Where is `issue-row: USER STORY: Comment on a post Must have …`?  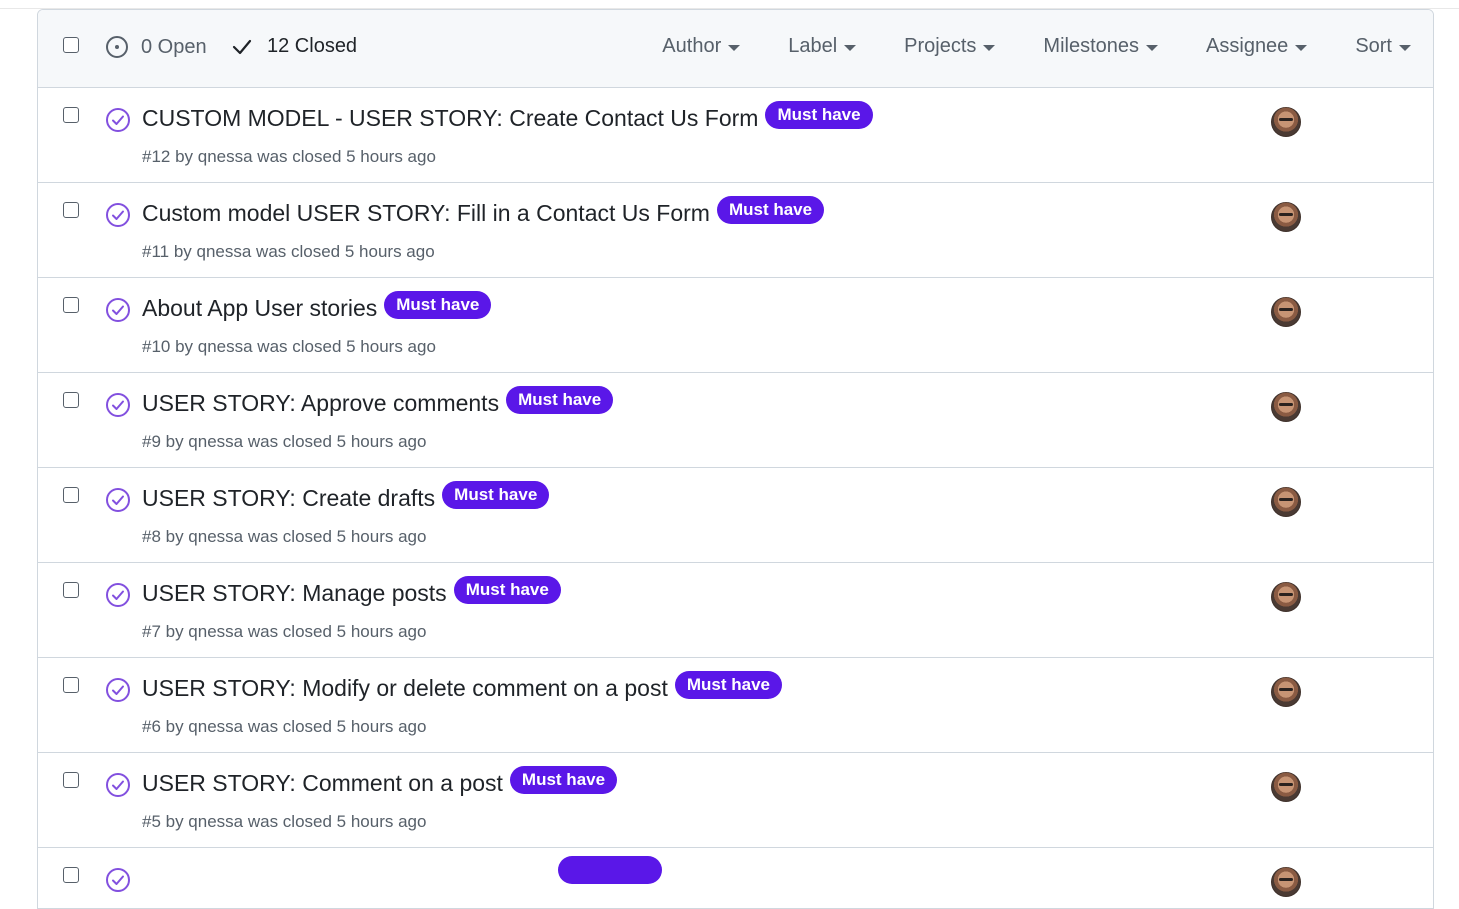 issue-row: USER STORY: Comment on a post Must have … is located at coordinates (735, 800).